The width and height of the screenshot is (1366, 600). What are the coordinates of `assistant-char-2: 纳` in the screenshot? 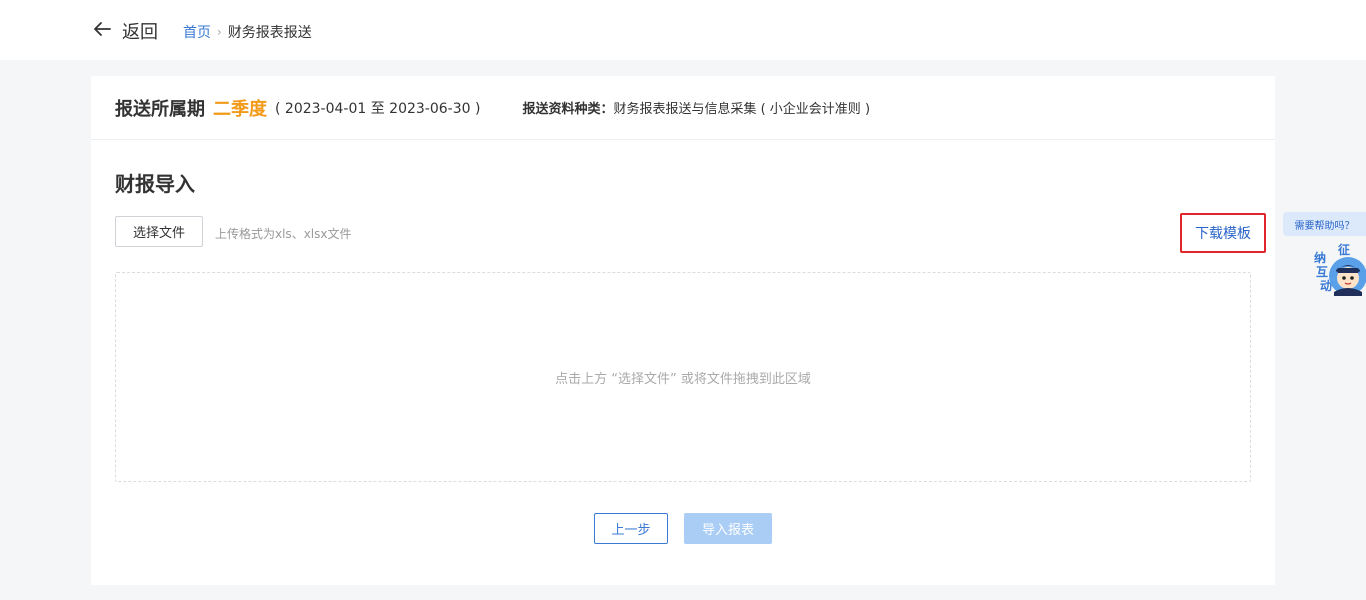 It's located at (1320, 258).